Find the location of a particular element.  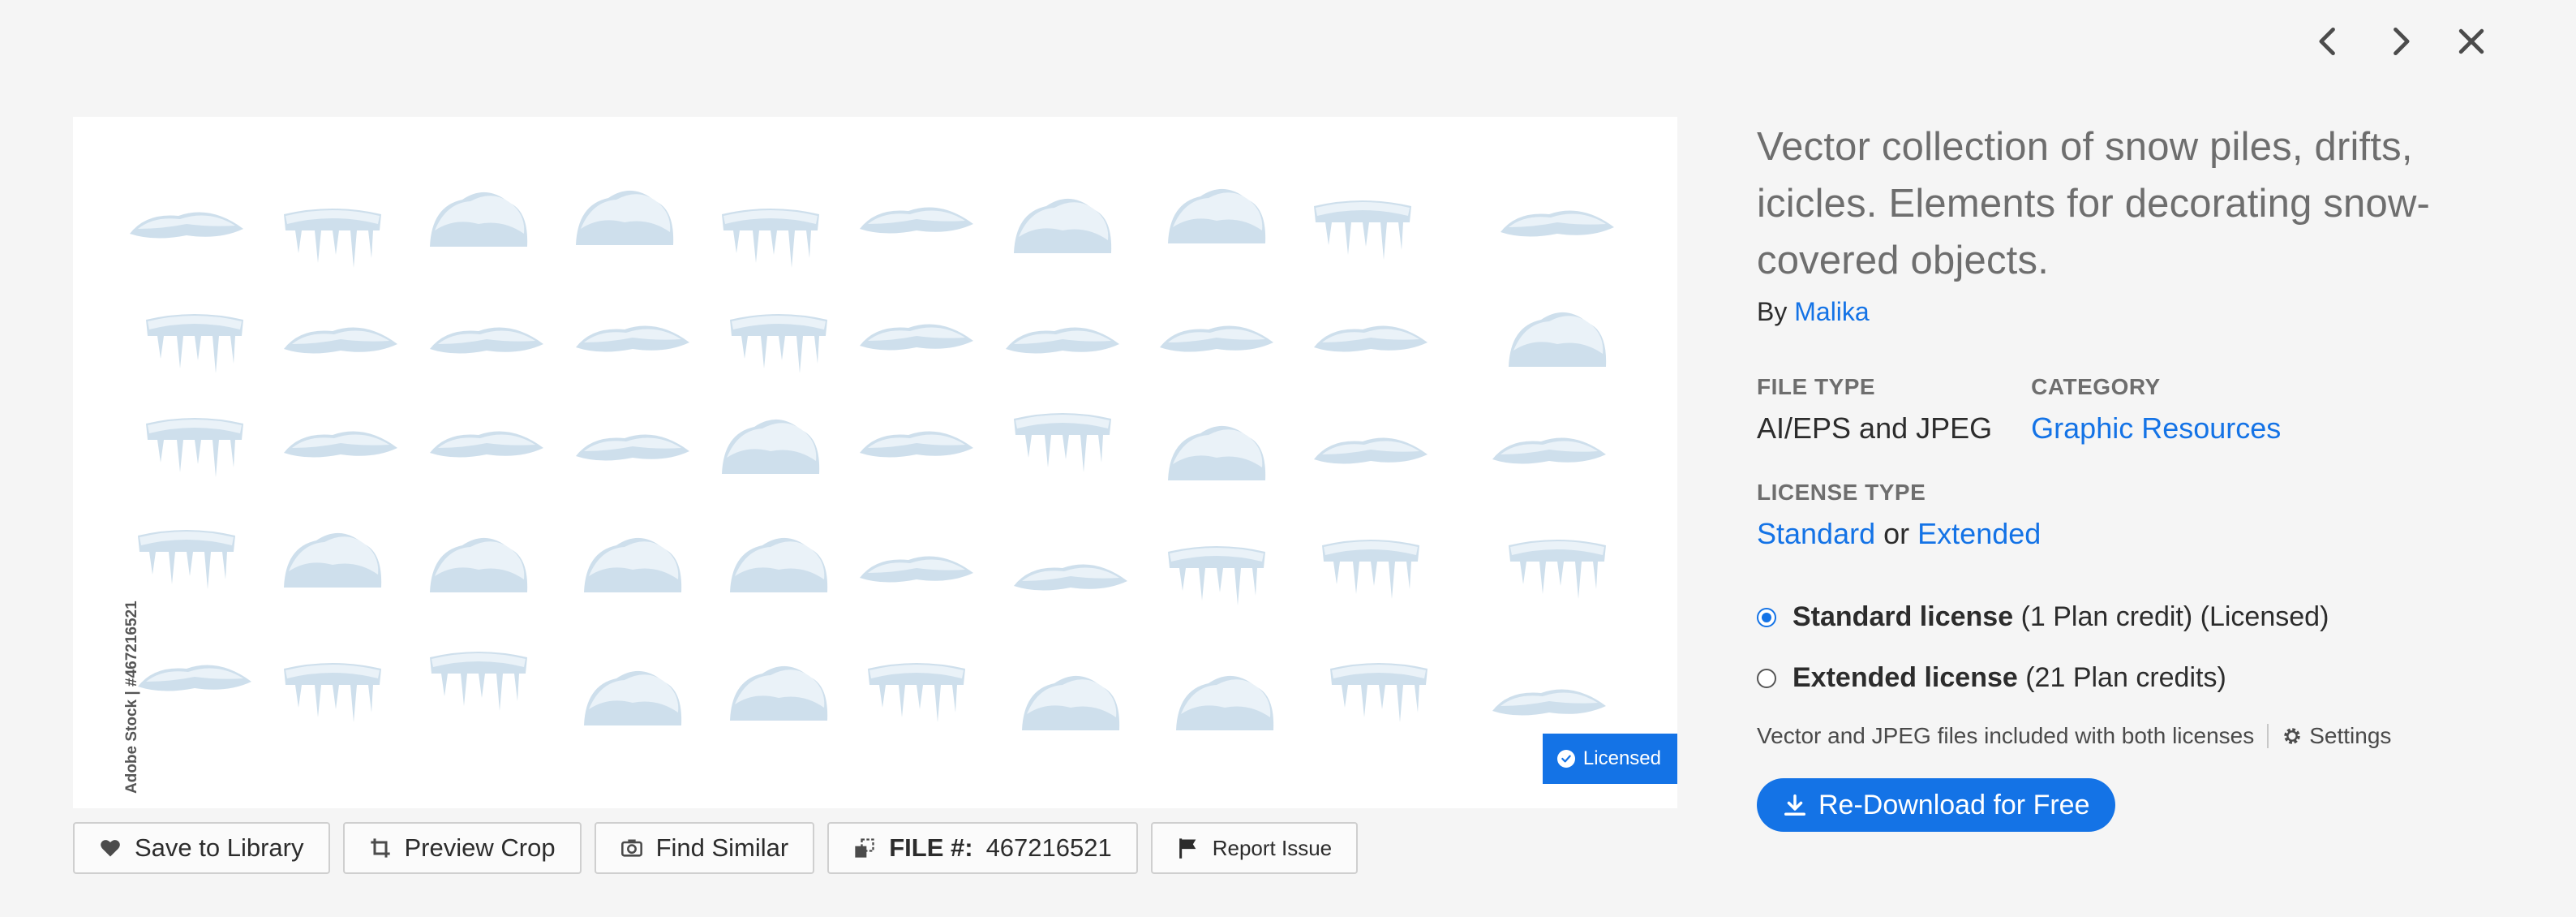

file-type-value: AI/EPS and JPEG is located at coordinates (1875, 428).